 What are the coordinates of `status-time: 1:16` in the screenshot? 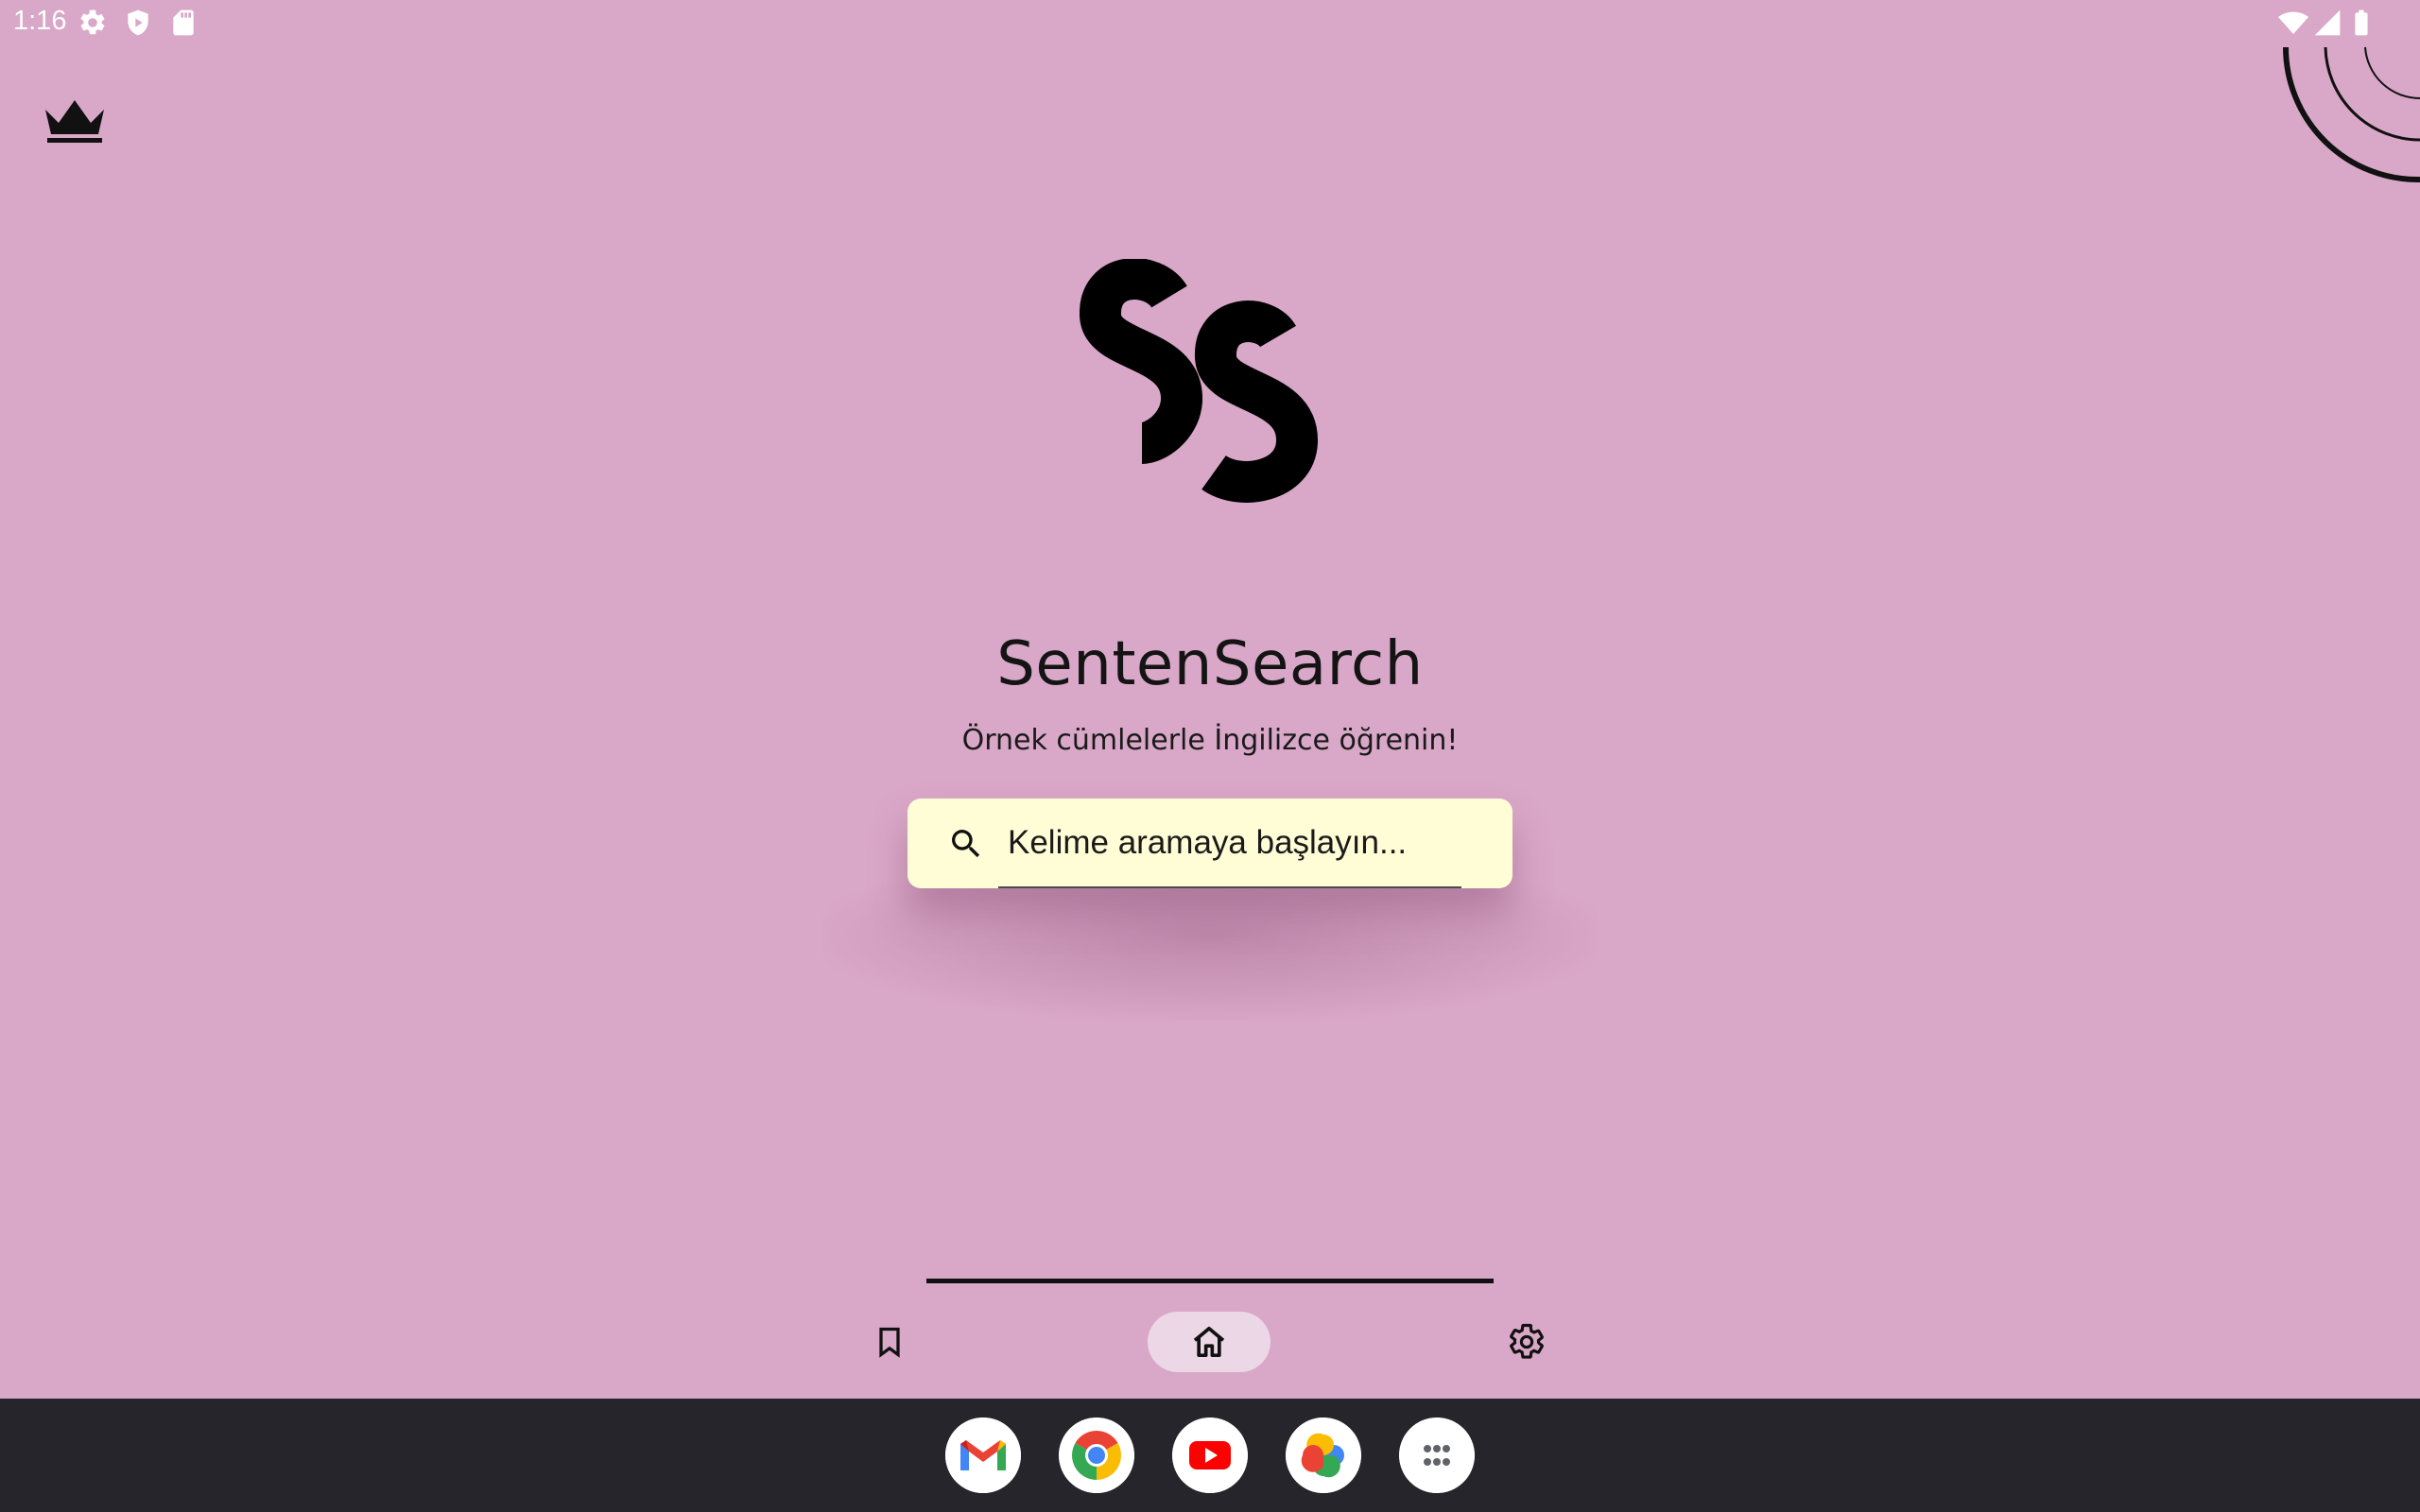 It's located at (40, 21).